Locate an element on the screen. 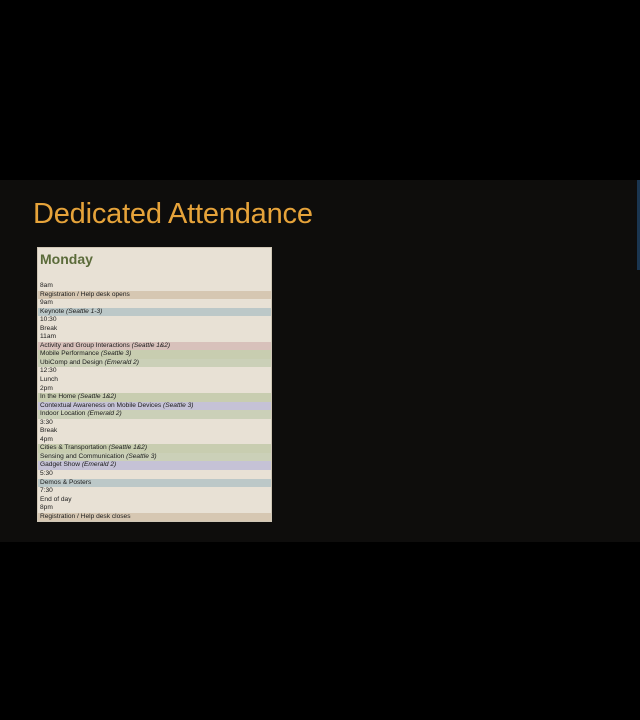 The height and width of the screenshot is (720, 640). schedule-time-row: 2pm is located at coordinates (46, 388).